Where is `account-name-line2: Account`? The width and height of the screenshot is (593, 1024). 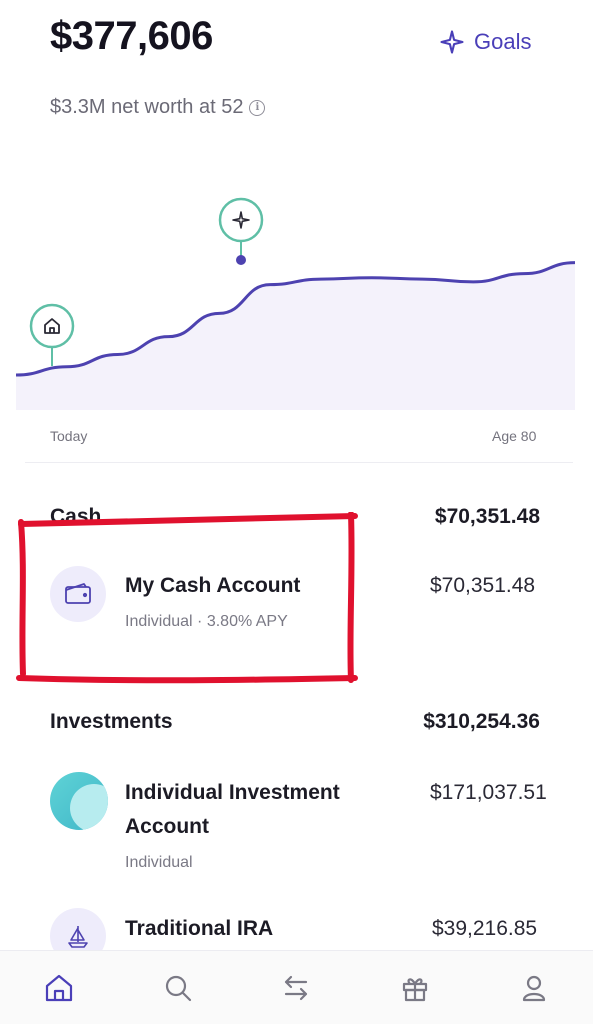 account-name-line2: Account is located at coordinates (167, 826).